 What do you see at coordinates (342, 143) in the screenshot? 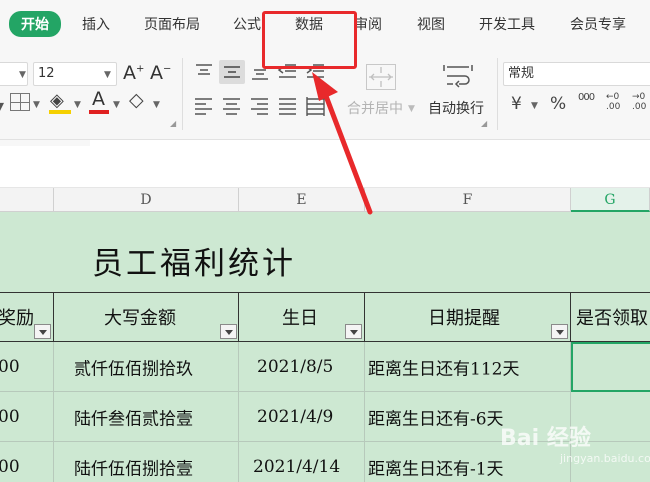
I see `annotation-arrow-icon` at bounding box center [342, 143].